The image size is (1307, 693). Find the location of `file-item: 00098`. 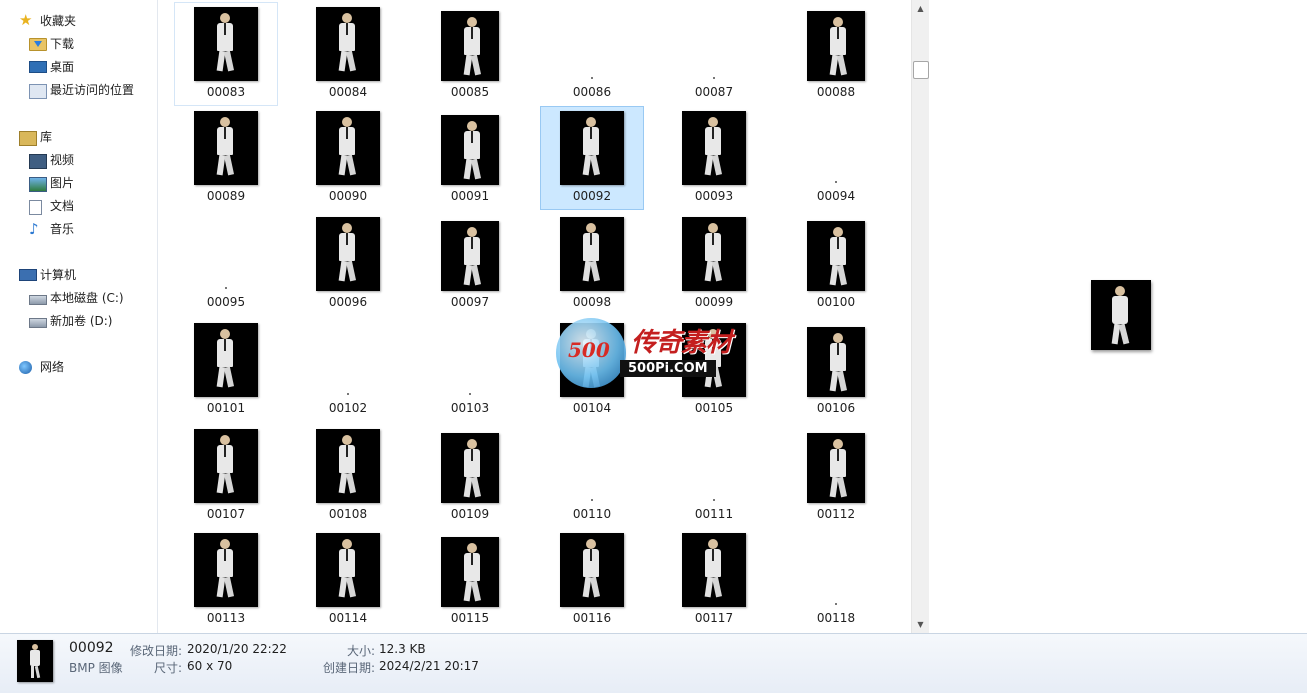

file-item: 00098 is located at coordinates (592, 264).